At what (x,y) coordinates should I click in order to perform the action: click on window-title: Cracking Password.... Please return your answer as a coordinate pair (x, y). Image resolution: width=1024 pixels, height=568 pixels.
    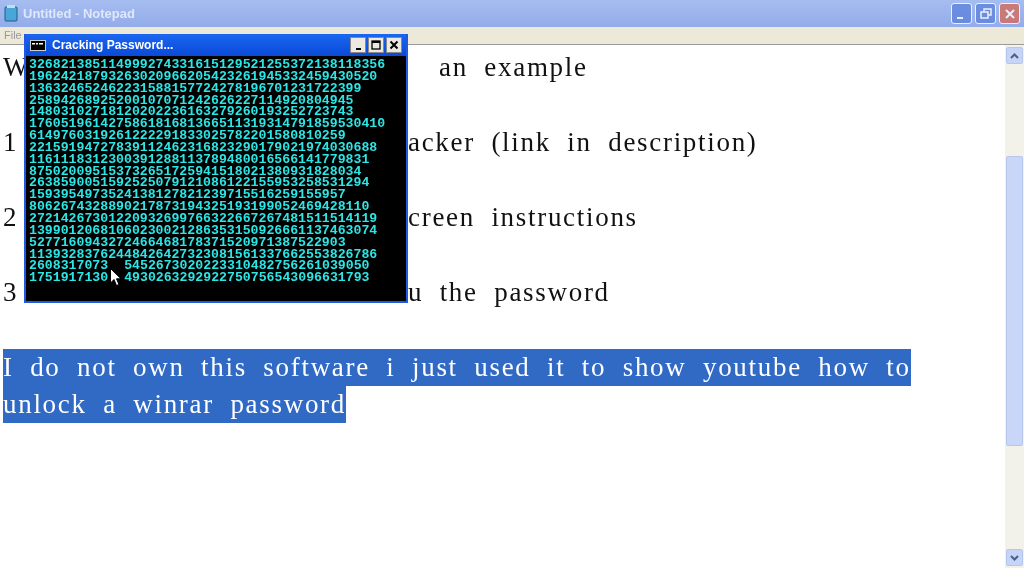
    Looking at the image, I should click on (113, 45).